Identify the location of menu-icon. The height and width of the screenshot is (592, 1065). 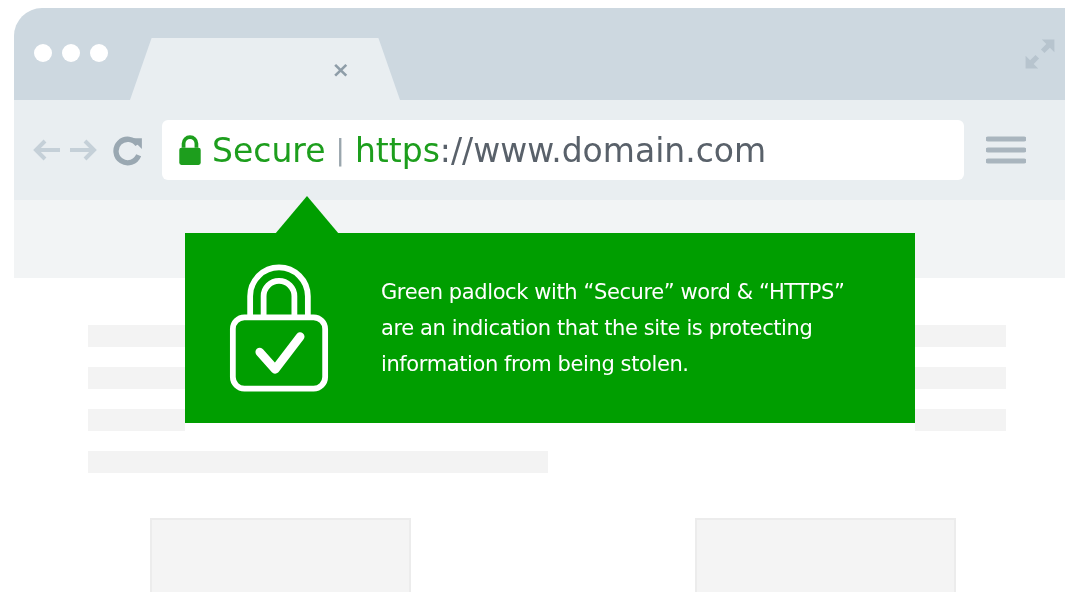
(1006, 150).